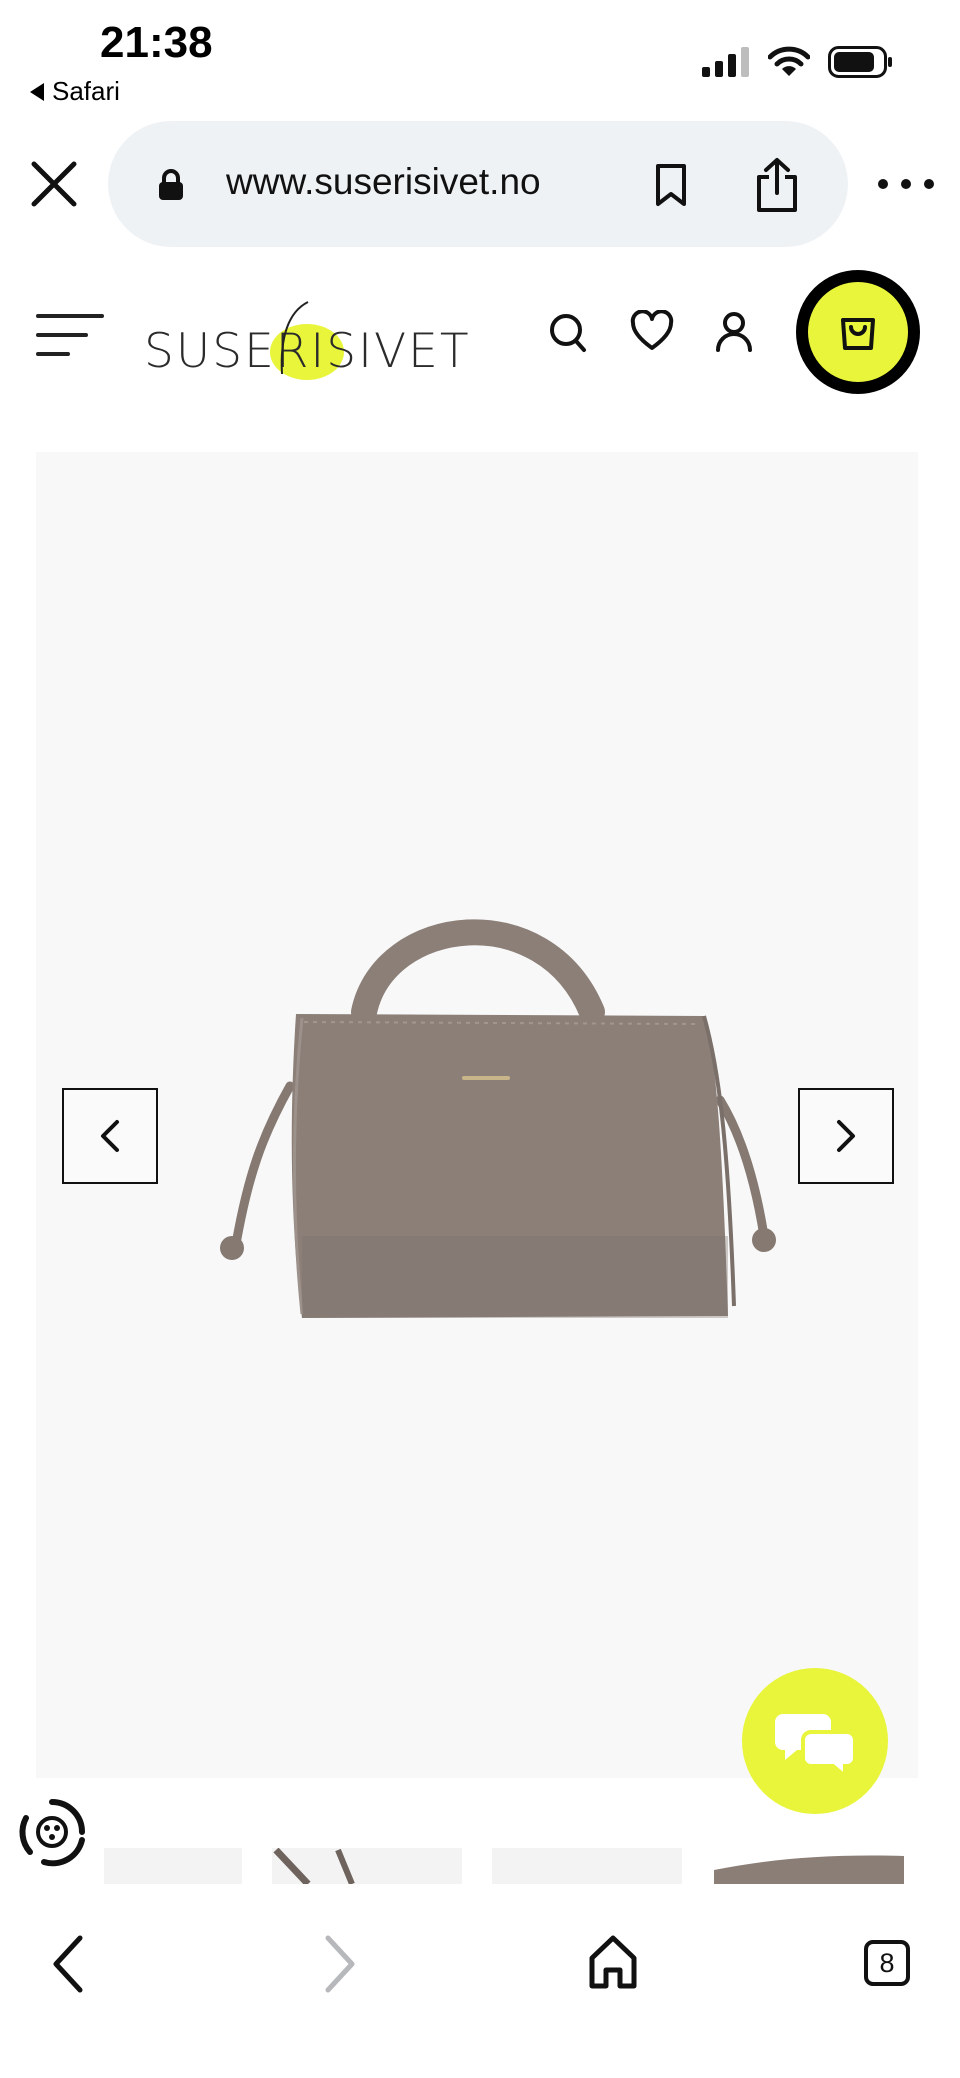 The width and height of the screenshot is (960, 2078). Describe the element at coordinates (815, 1745) in the screenshot. I see `chat-bubbles-icon` at that location.